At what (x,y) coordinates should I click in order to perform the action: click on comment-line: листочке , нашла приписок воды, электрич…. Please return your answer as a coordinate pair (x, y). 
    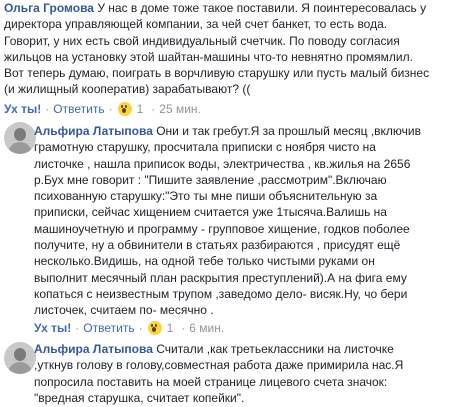
    Looking at the image, I should click on (222, 163).